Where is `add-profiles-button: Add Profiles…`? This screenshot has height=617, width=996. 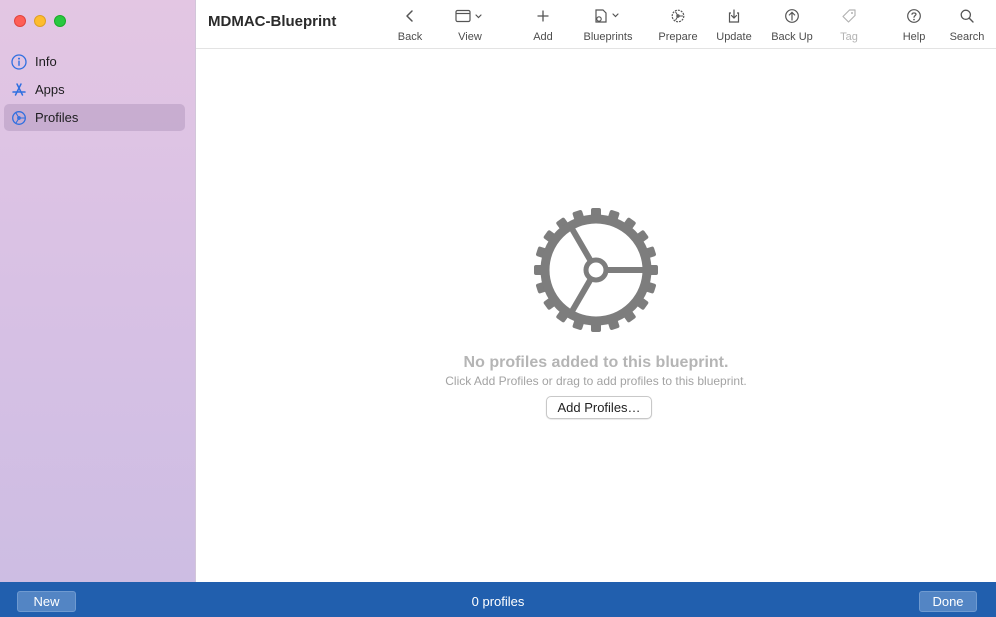
add-profiles-button: Add Profiles… is located at coordinates (599, 407).